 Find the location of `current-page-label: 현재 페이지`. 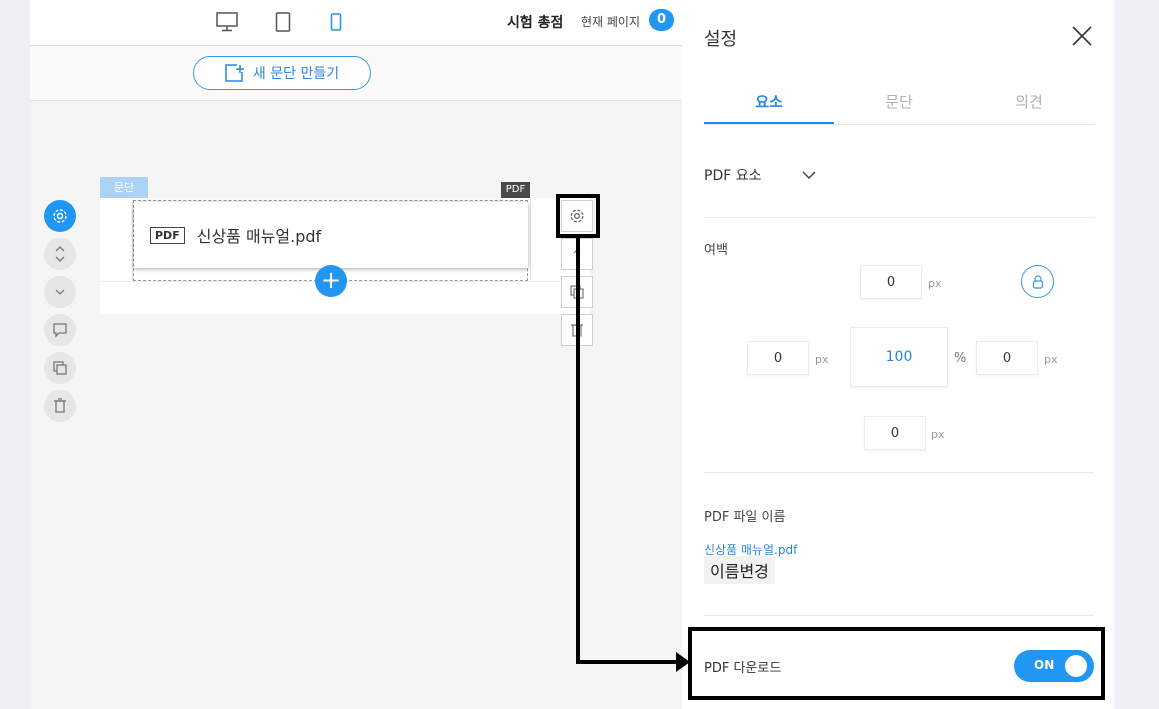

current-page-label: 현재 페이지 is located at coordinates (611, 22).